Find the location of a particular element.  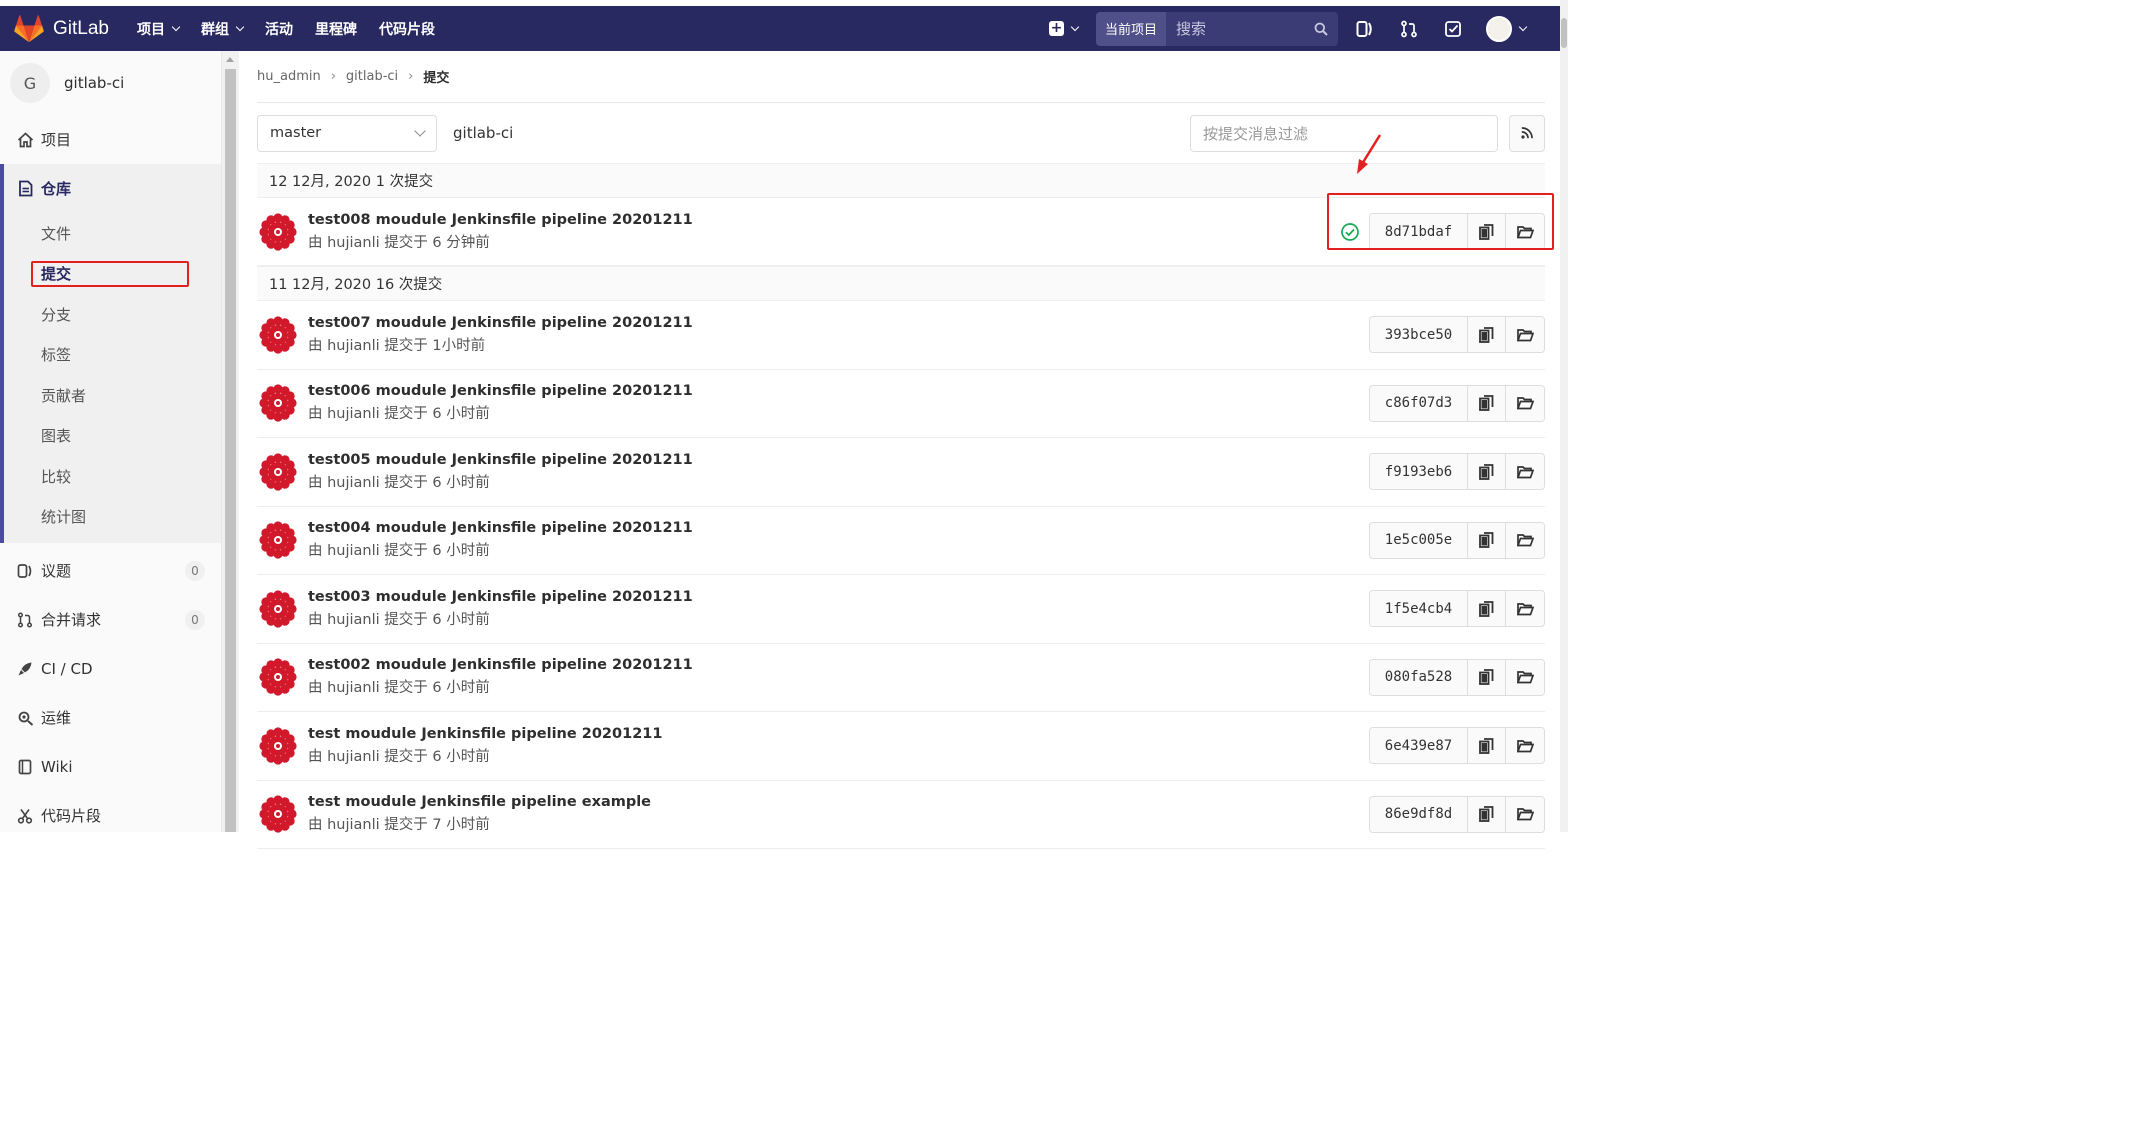

sidebar-item-issues: 议题 0 is located at coordinates (110, 570).